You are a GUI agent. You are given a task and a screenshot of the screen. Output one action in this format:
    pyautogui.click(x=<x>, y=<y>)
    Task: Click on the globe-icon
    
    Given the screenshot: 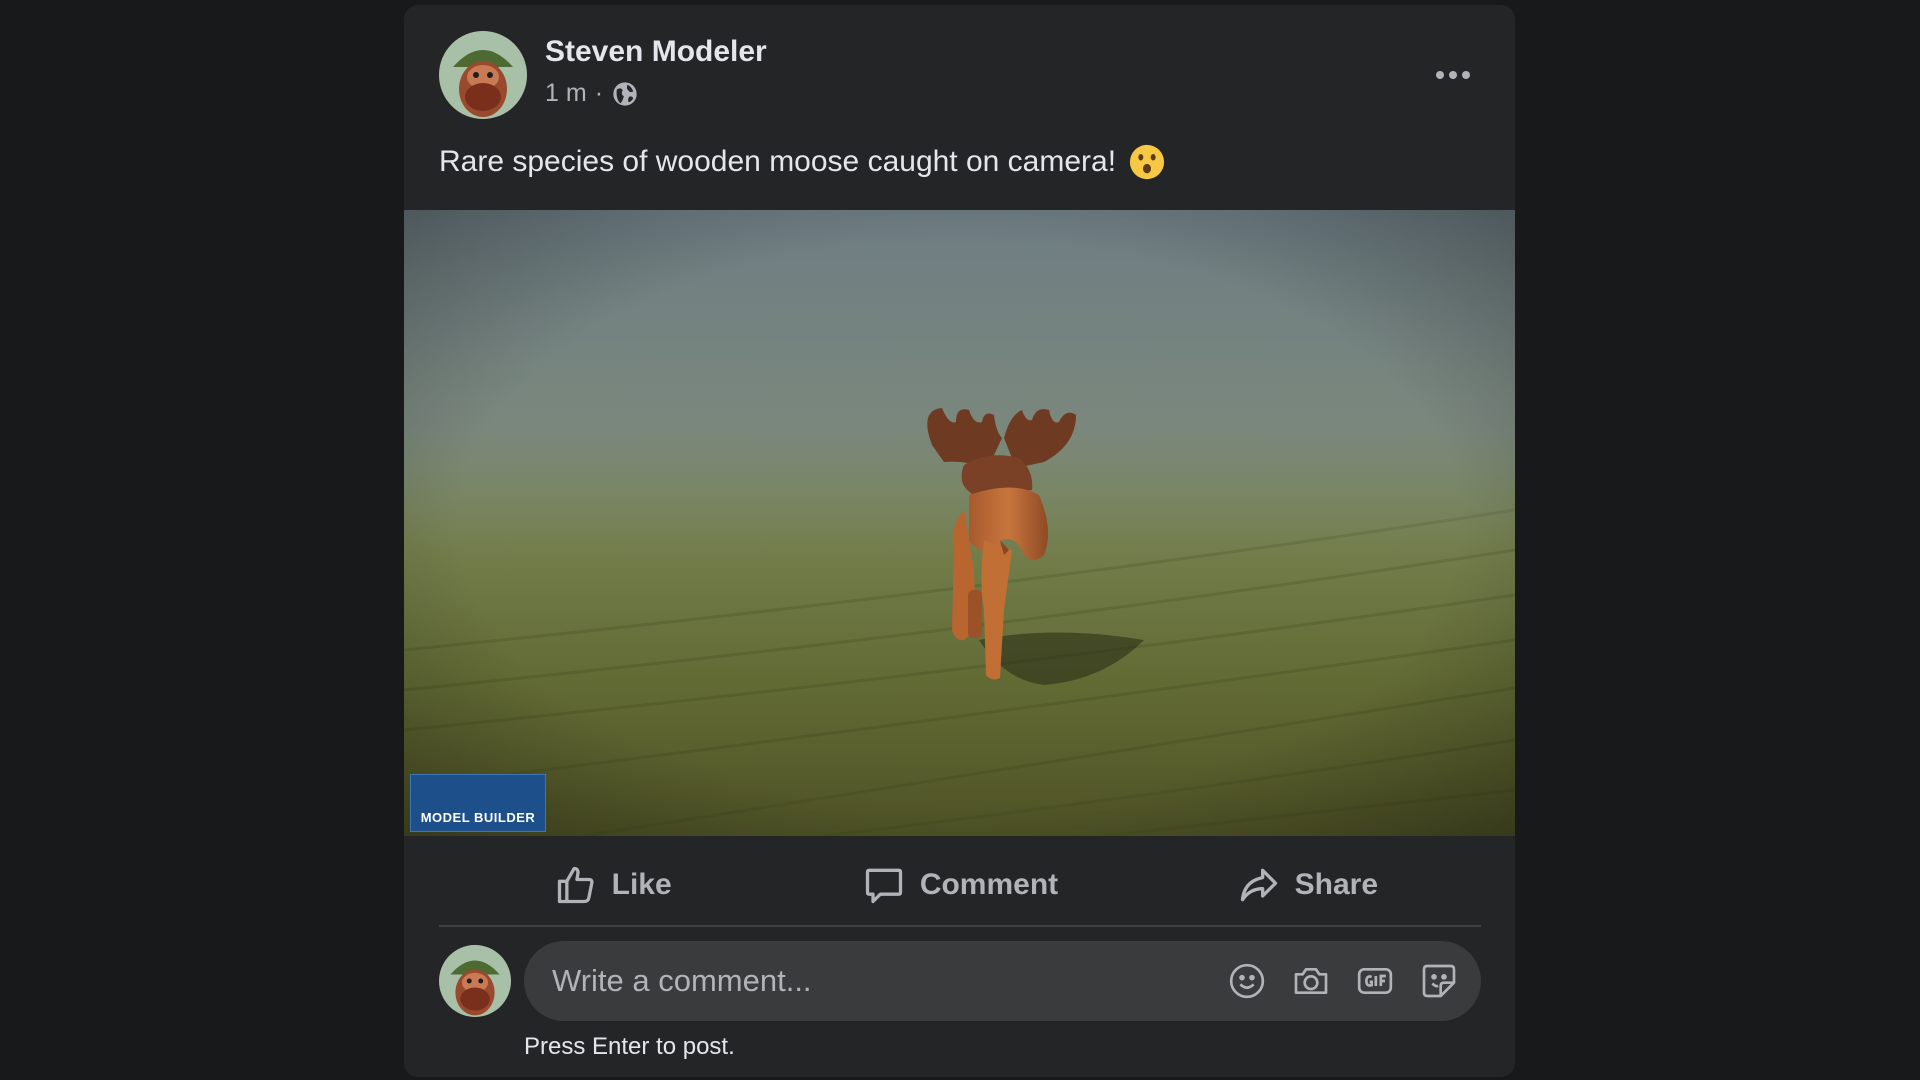 What is the action you would take?
    pyautogui.click(x=625, y=94)
    